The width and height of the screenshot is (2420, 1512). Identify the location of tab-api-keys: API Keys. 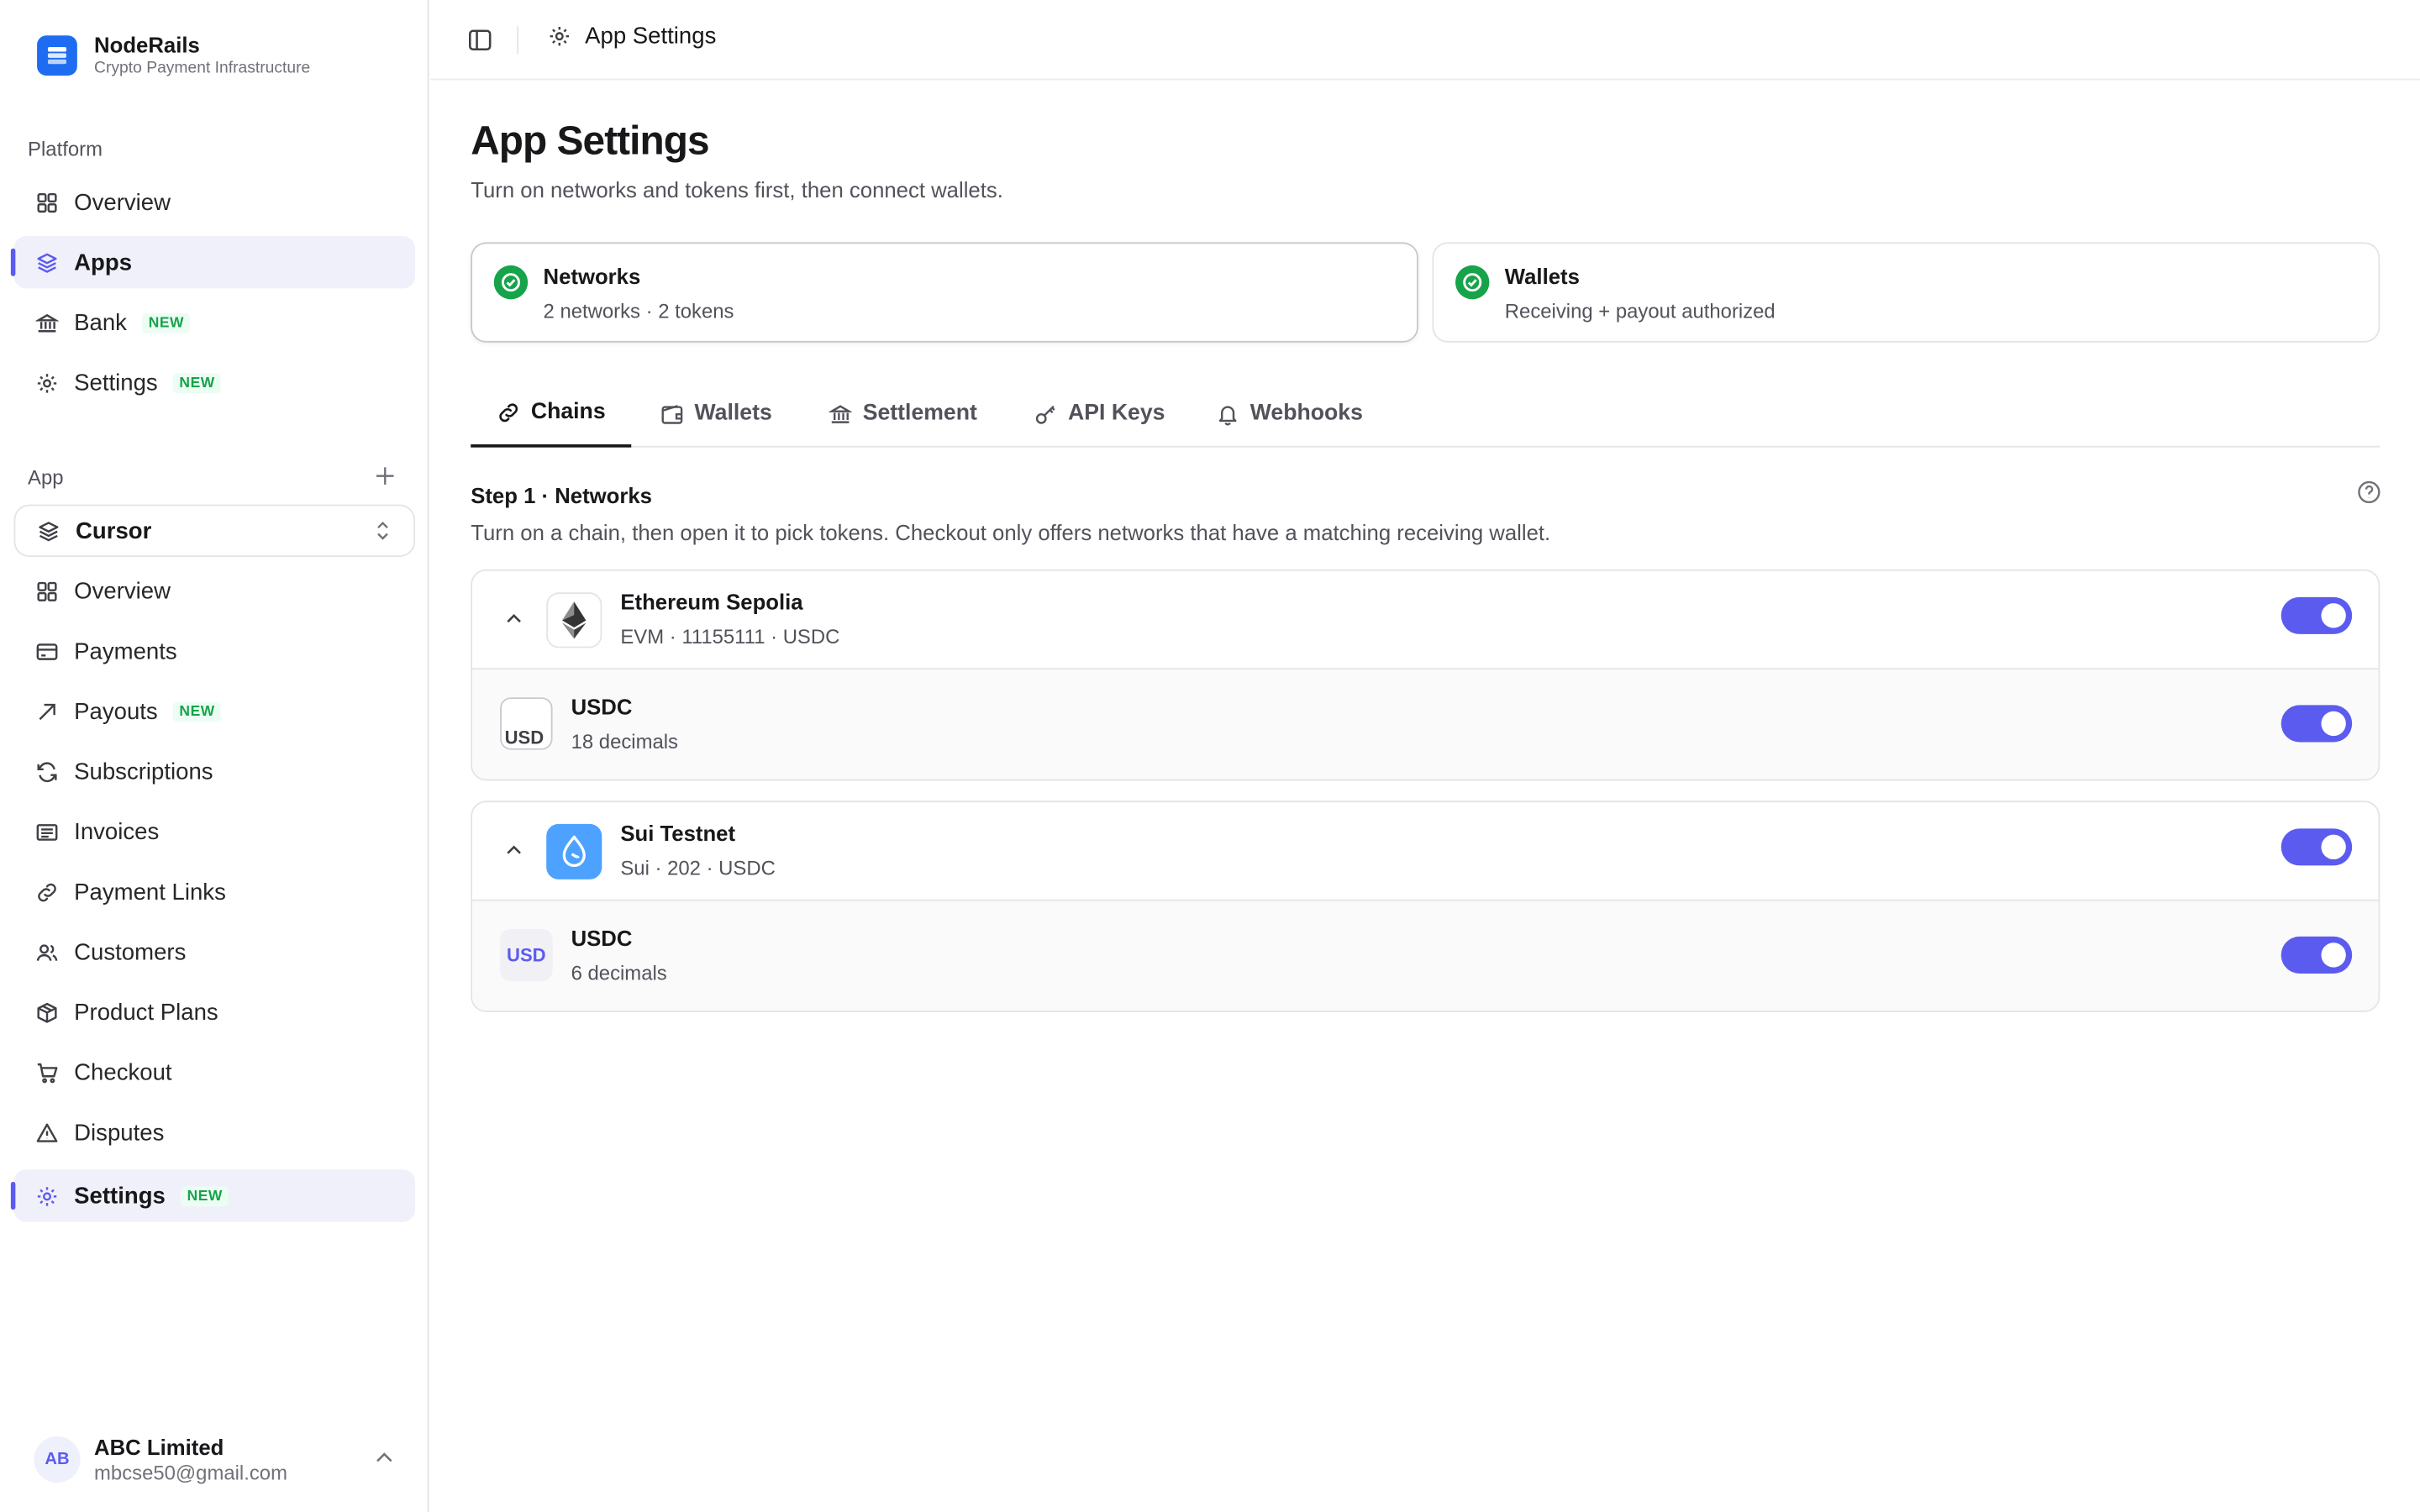
(1099, 414).